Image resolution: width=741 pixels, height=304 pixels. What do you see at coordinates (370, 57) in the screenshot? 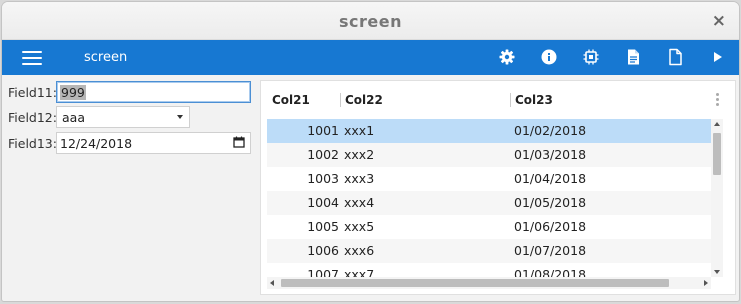
I see `toolbar: screen` at bounding box center [370, 57].